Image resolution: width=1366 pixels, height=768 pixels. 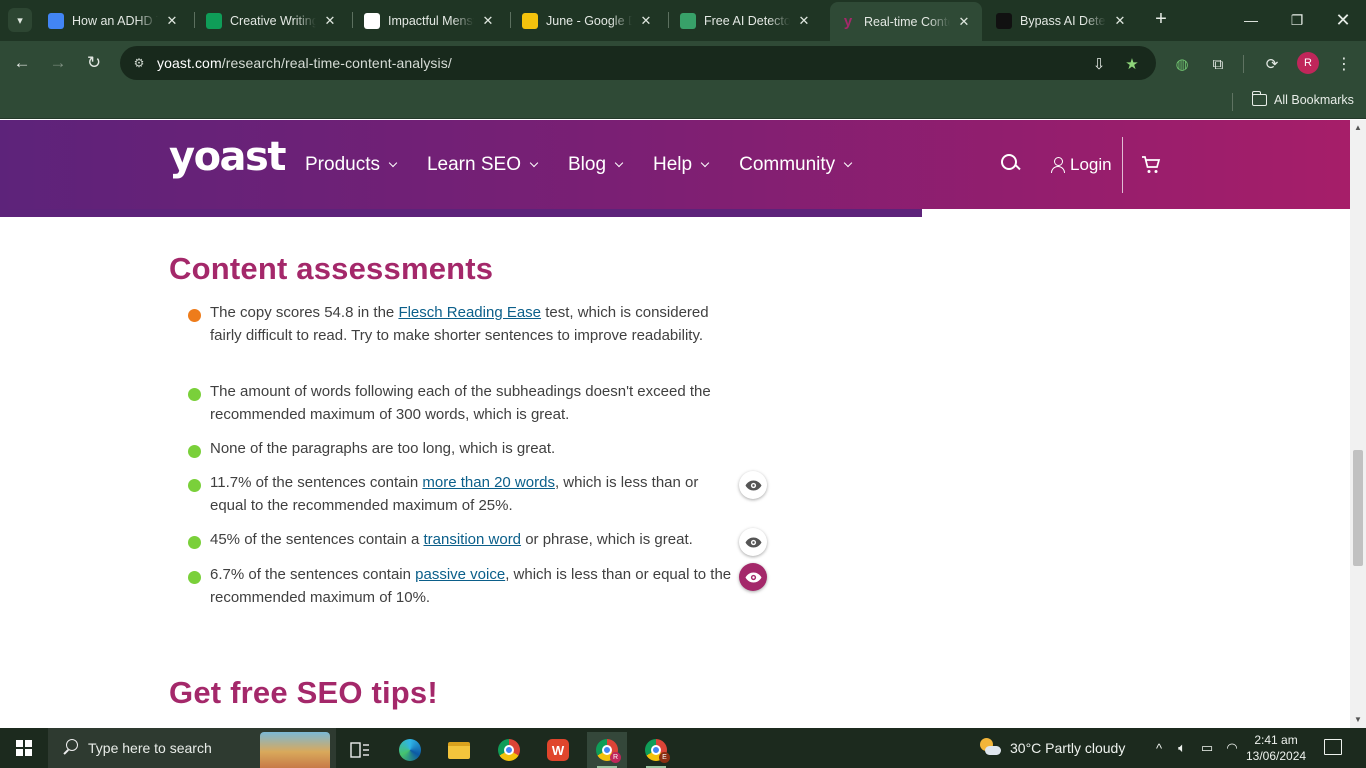 What do you see at coordinates (1358, 128) in the screenshot?
I see `scroll-up-arrow: ▲` at bounding box center [1358, 128].